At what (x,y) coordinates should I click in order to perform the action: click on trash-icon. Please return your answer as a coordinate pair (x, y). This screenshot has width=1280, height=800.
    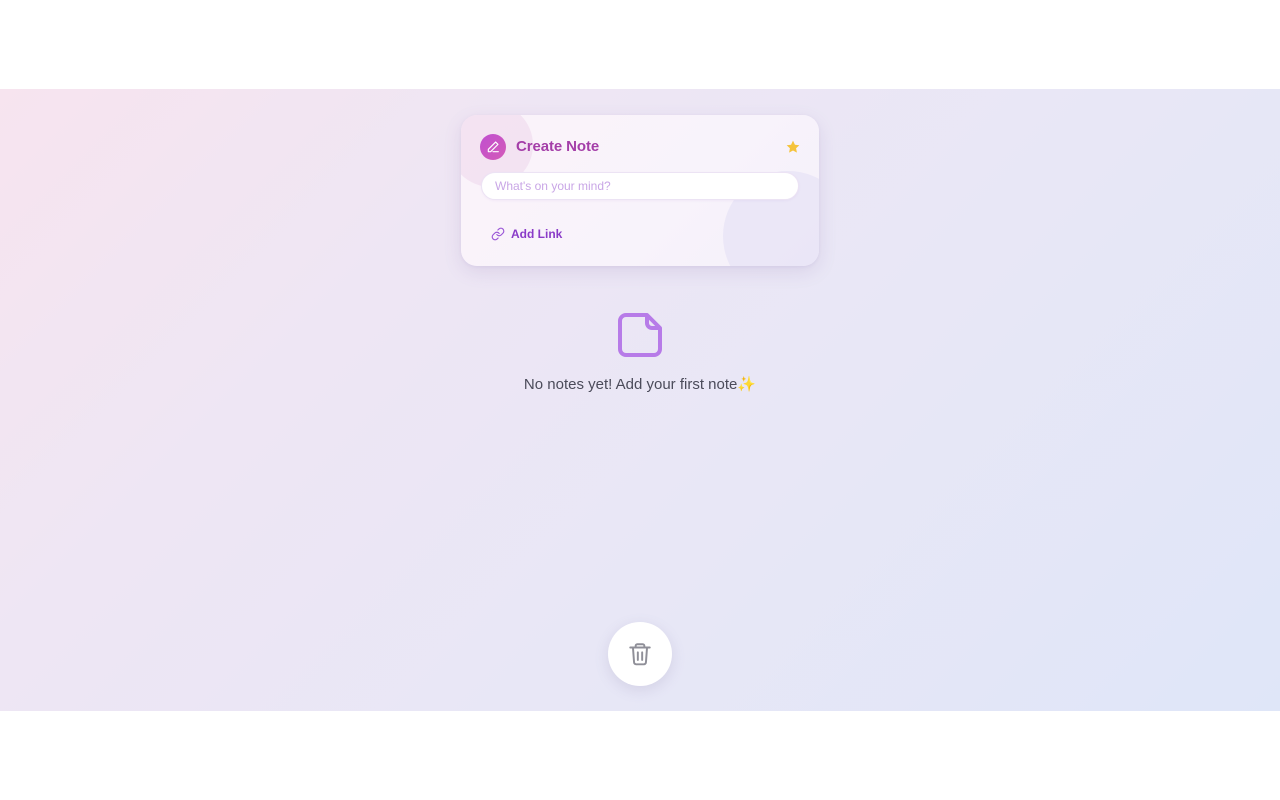
    Looking at the image, I should click on (640, 654).